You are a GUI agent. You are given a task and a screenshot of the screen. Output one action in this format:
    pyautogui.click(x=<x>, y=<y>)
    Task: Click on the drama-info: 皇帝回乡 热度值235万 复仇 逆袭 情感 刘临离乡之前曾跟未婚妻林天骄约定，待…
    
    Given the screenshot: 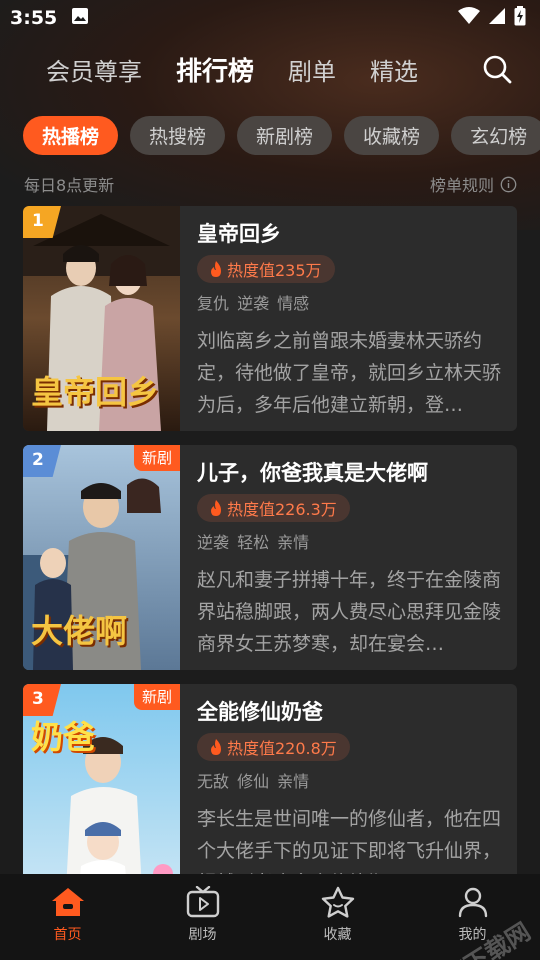 What is the action you would take?
    pyautogui.click(x=348, y=318)
    